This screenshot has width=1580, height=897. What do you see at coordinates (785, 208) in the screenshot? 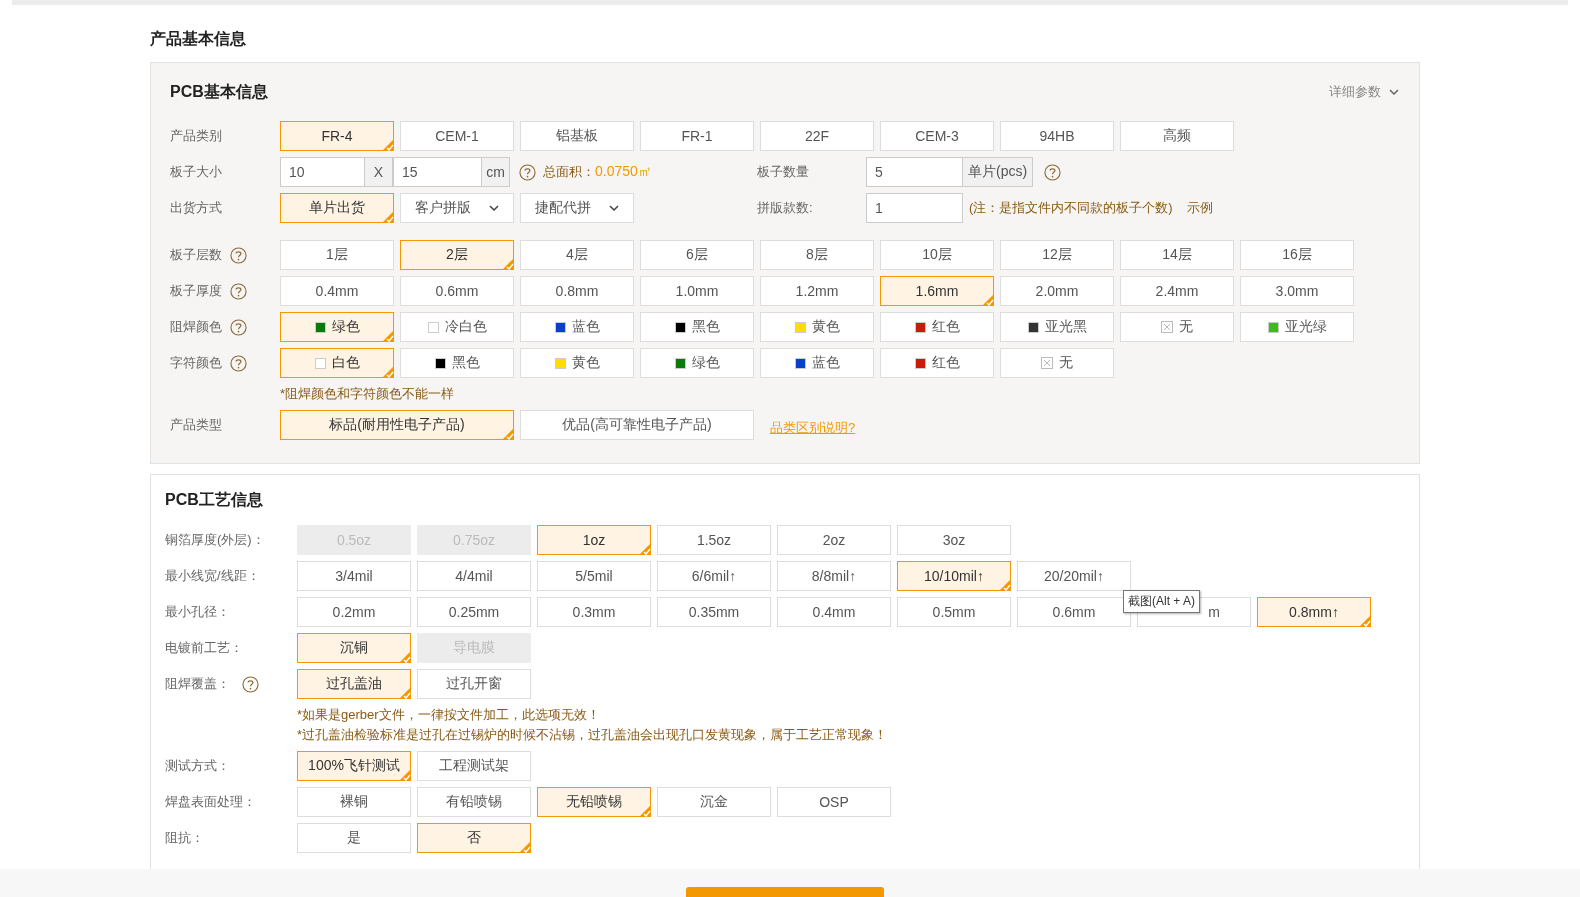
I see `field-label: 拼版款数:` at bounding box center [785, 208].